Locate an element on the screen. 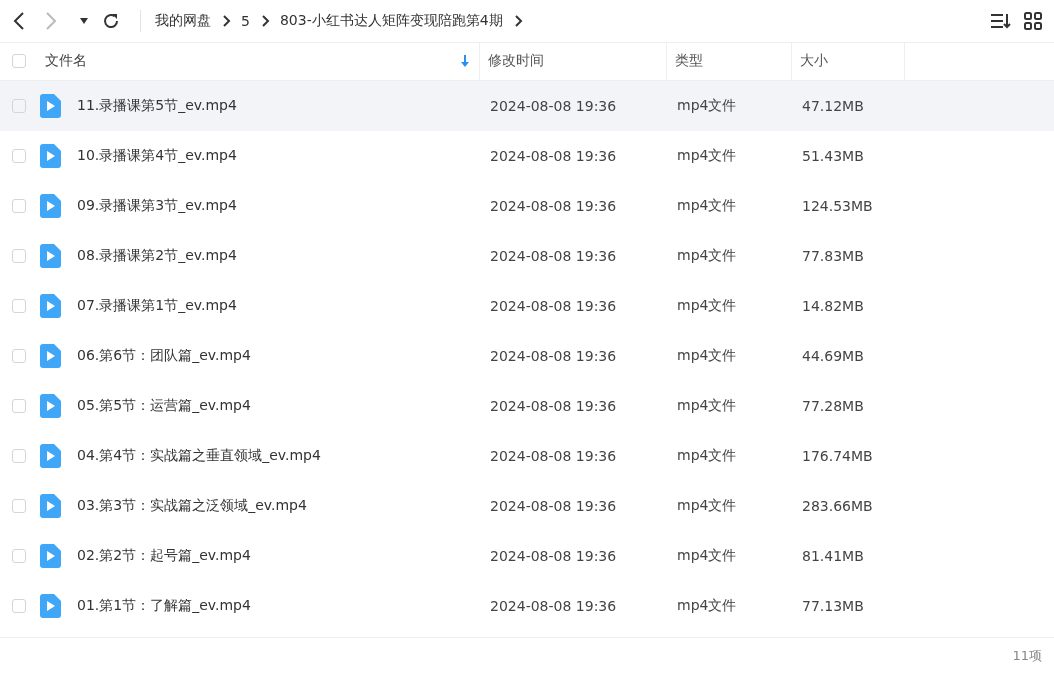  item-count: 11项 is located at coordinates (1027, 655).